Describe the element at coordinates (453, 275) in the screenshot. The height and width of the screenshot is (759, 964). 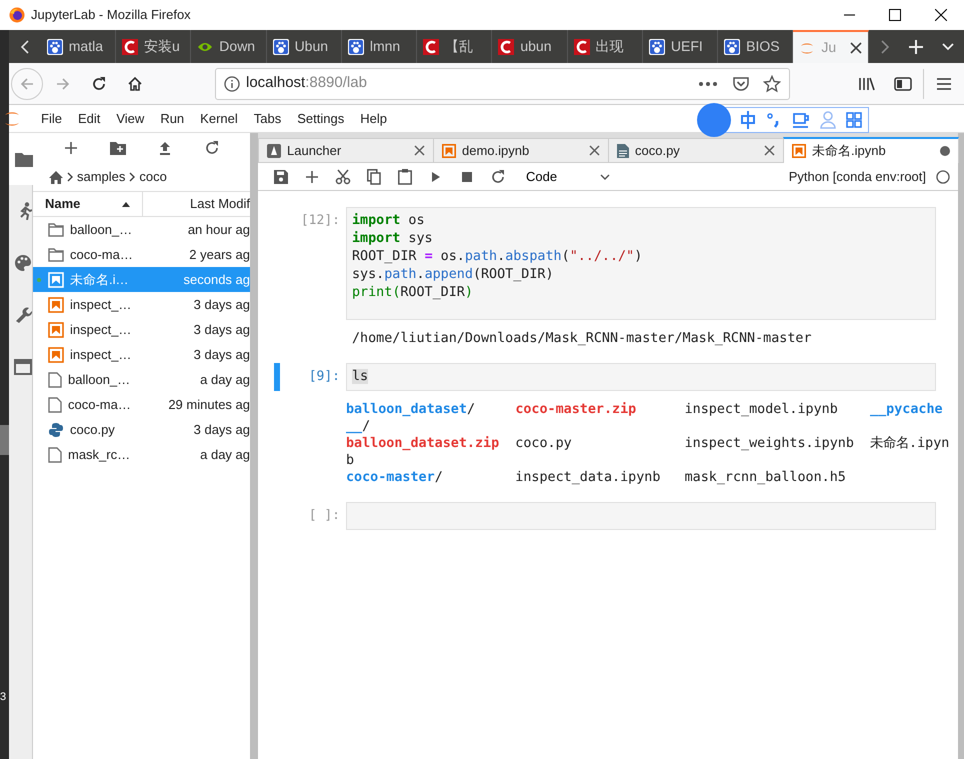
I see `code-line: sys.path.append(ROOT_DIR)` at that location.